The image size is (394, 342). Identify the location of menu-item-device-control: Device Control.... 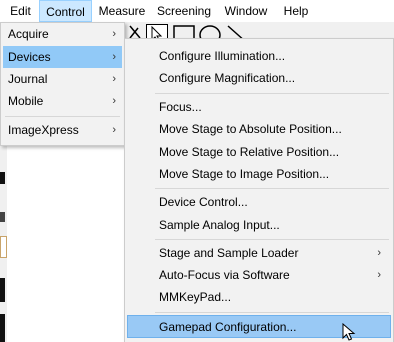
(259, 202).